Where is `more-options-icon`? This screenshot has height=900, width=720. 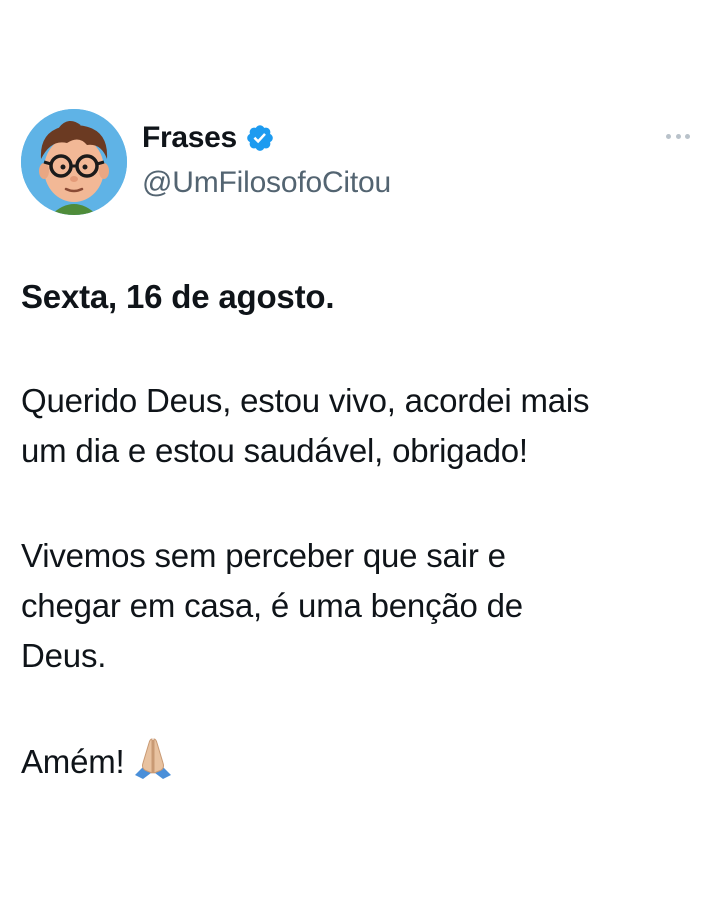 more-options-icon is located at coordinates (678, 136).